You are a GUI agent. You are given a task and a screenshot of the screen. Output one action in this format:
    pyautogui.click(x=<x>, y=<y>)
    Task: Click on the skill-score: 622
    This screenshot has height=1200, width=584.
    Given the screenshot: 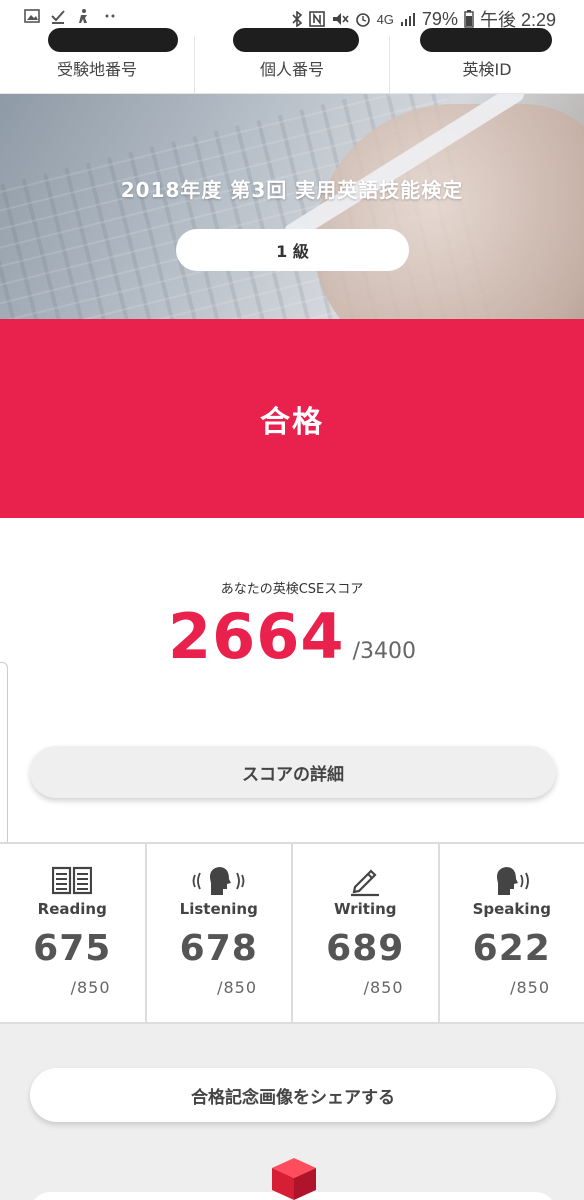 What is the action you would take?
    pyautogui.click(x=511, y=948)
    